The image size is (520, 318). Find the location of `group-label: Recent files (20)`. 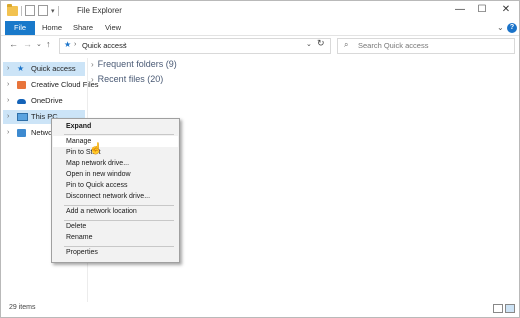

group-label: Recent files (20) is located at coordinates (130, 79).